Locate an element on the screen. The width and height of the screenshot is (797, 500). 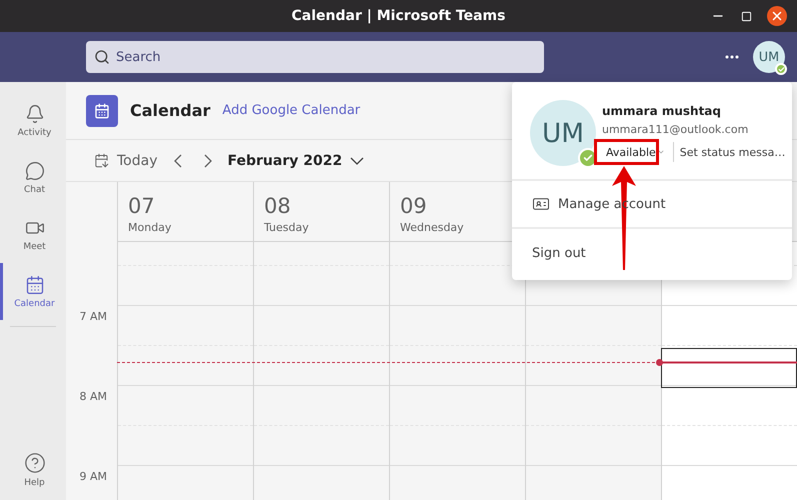
time-label: 7 AM is located at coordinates (93, 317).